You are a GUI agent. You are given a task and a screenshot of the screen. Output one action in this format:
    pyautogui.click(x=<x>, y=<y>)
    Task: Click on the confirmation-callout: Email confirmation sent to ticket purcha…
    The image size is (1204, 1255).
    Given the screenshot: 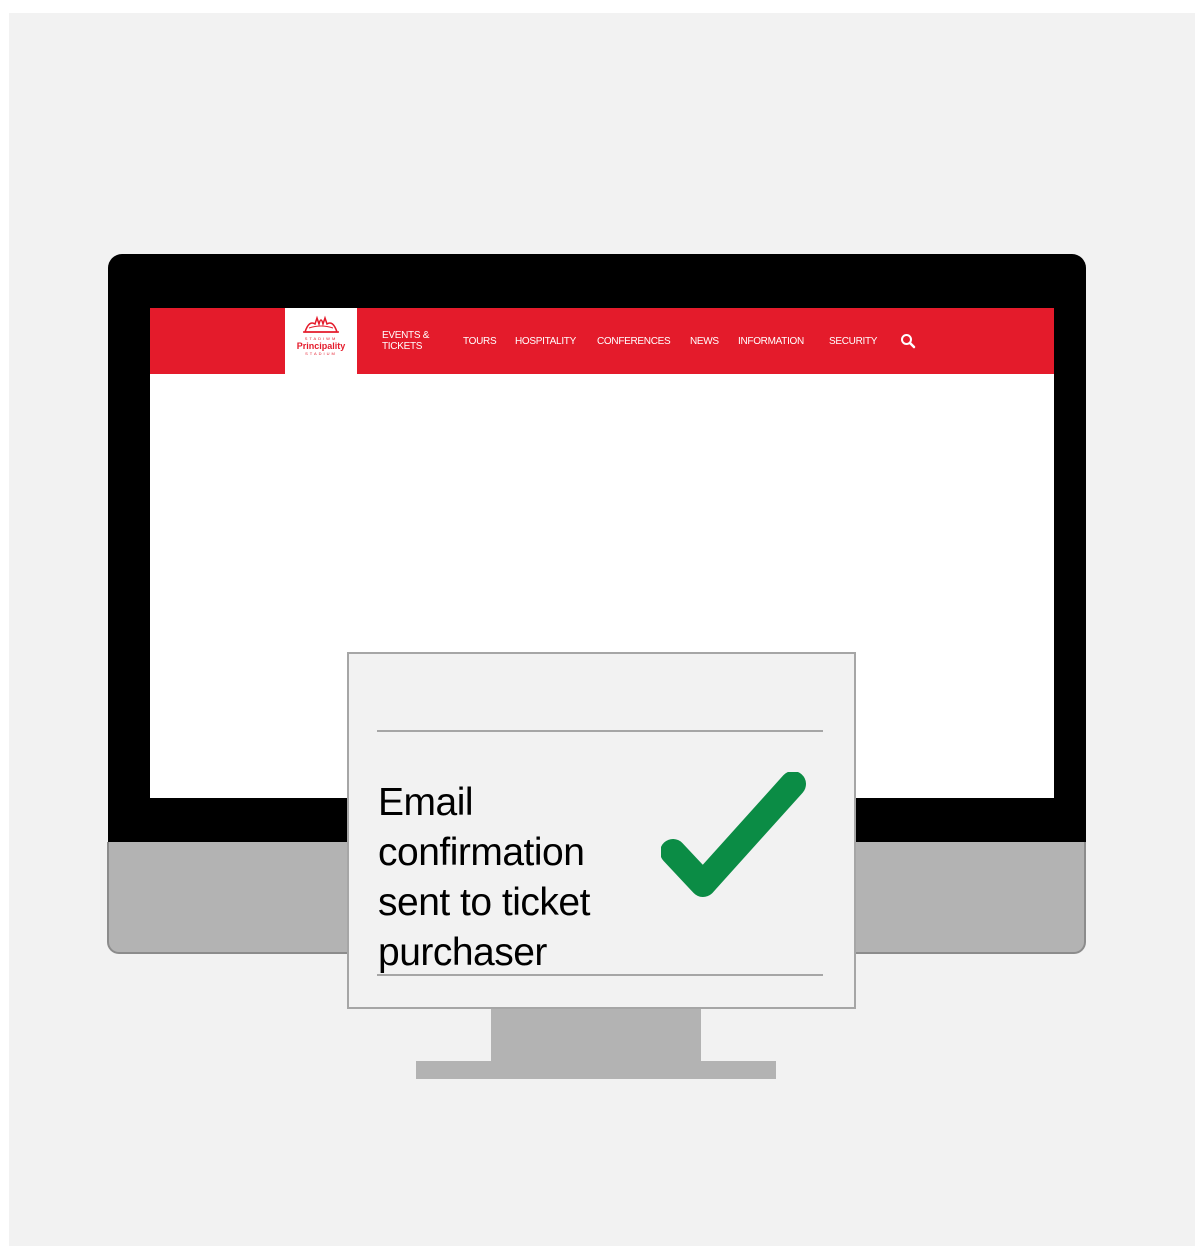 What is the action you would take?
    pyautogui.click(x=601, y=830)
    